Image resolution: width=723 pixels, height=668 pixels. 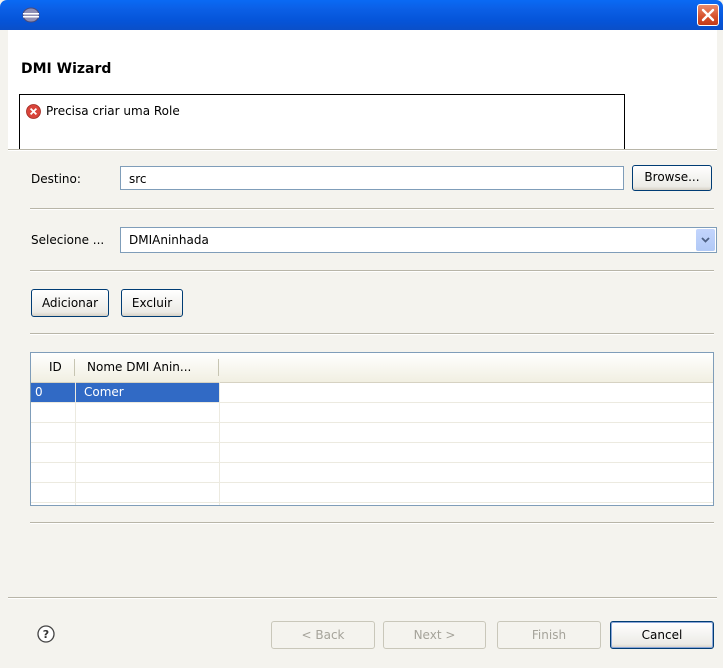 What do you see at coordinates (147, 392) in the screenshot?
I see `cell-name: Comer` at bounding box center [147, 392].